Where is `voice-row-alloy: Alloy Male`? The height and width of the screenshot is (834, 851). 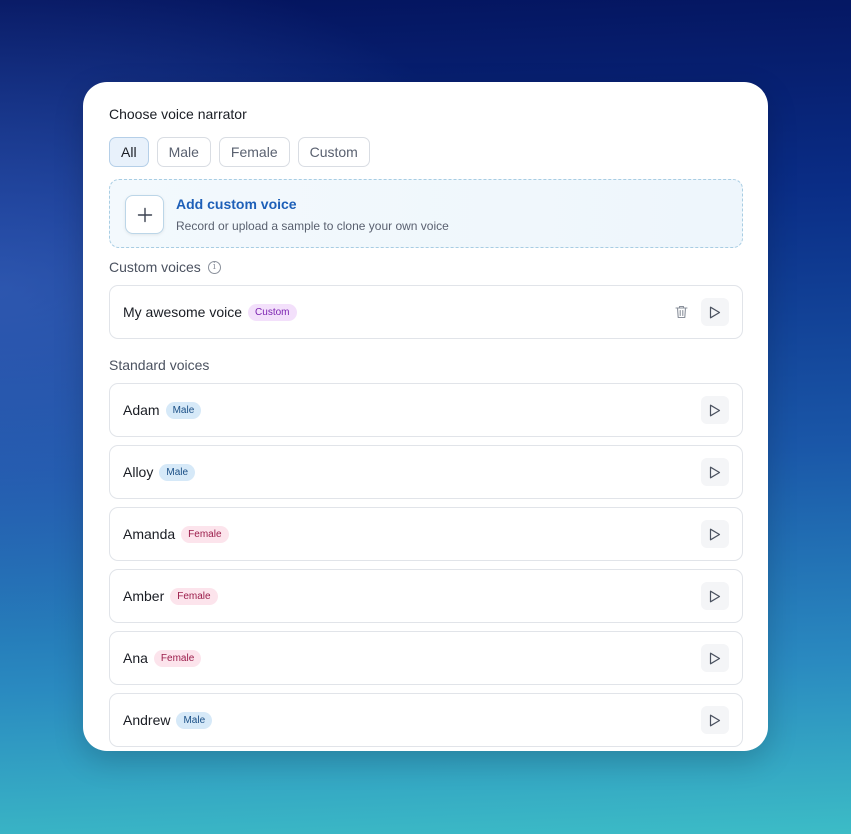
voice-row-alloy: Alloy Male is located at coordinates (426, 472).